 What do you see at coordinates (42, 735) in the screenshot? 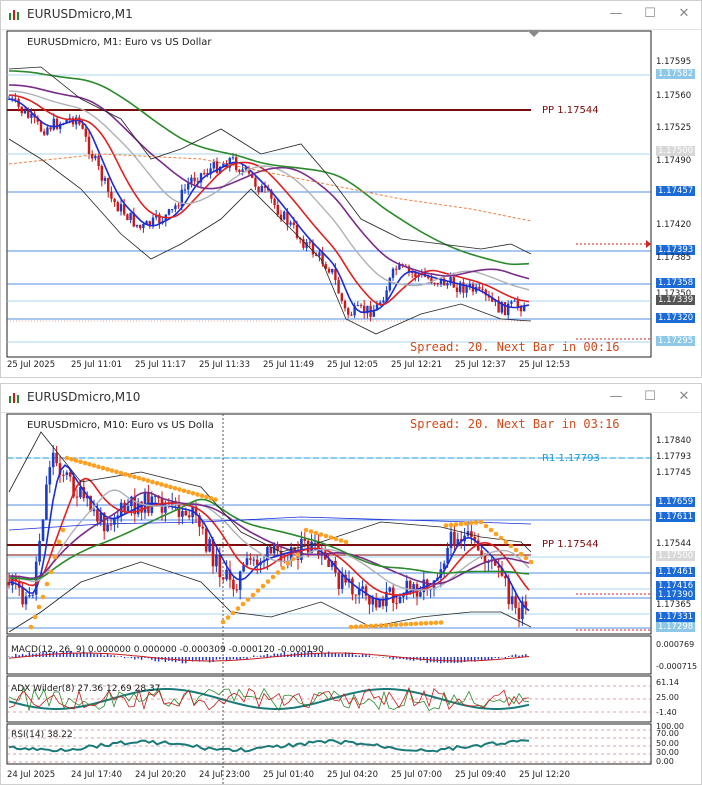
I see `rsi-label: RSI(14) 38.22` at bounding box center [42, 735].